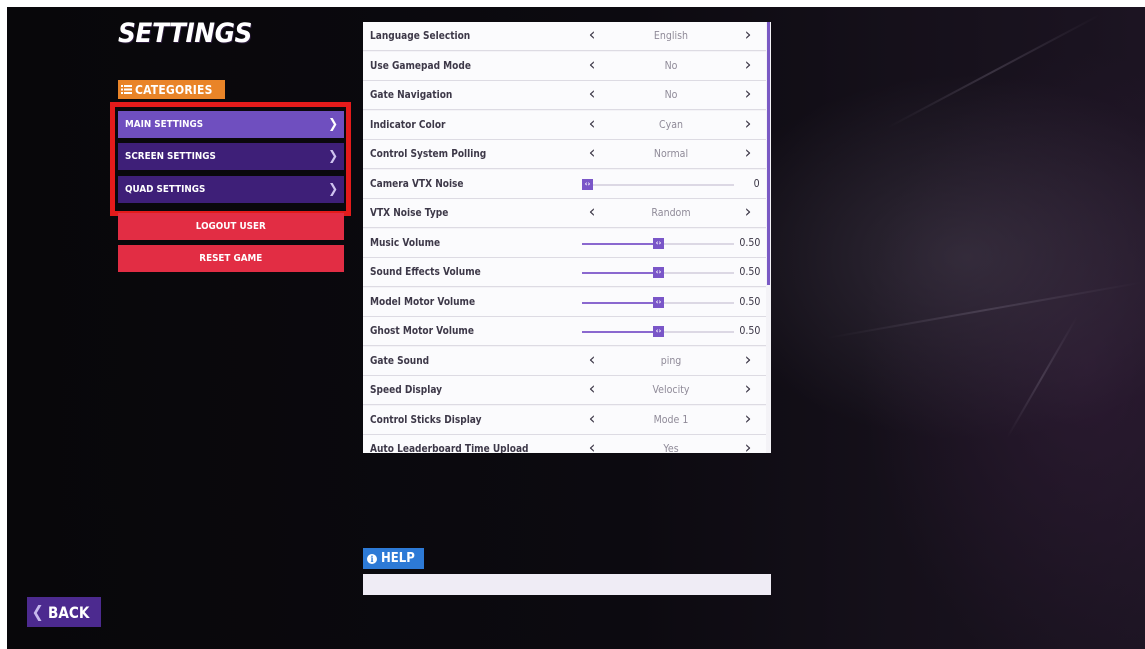 This screenshot has height=649, width=1145. Describe the element at coordinates (564, 331) in the screenshot. I see `setting-row-ghost-motor-volume: Ghost Motor Volume ‹› 0.50` at that location.